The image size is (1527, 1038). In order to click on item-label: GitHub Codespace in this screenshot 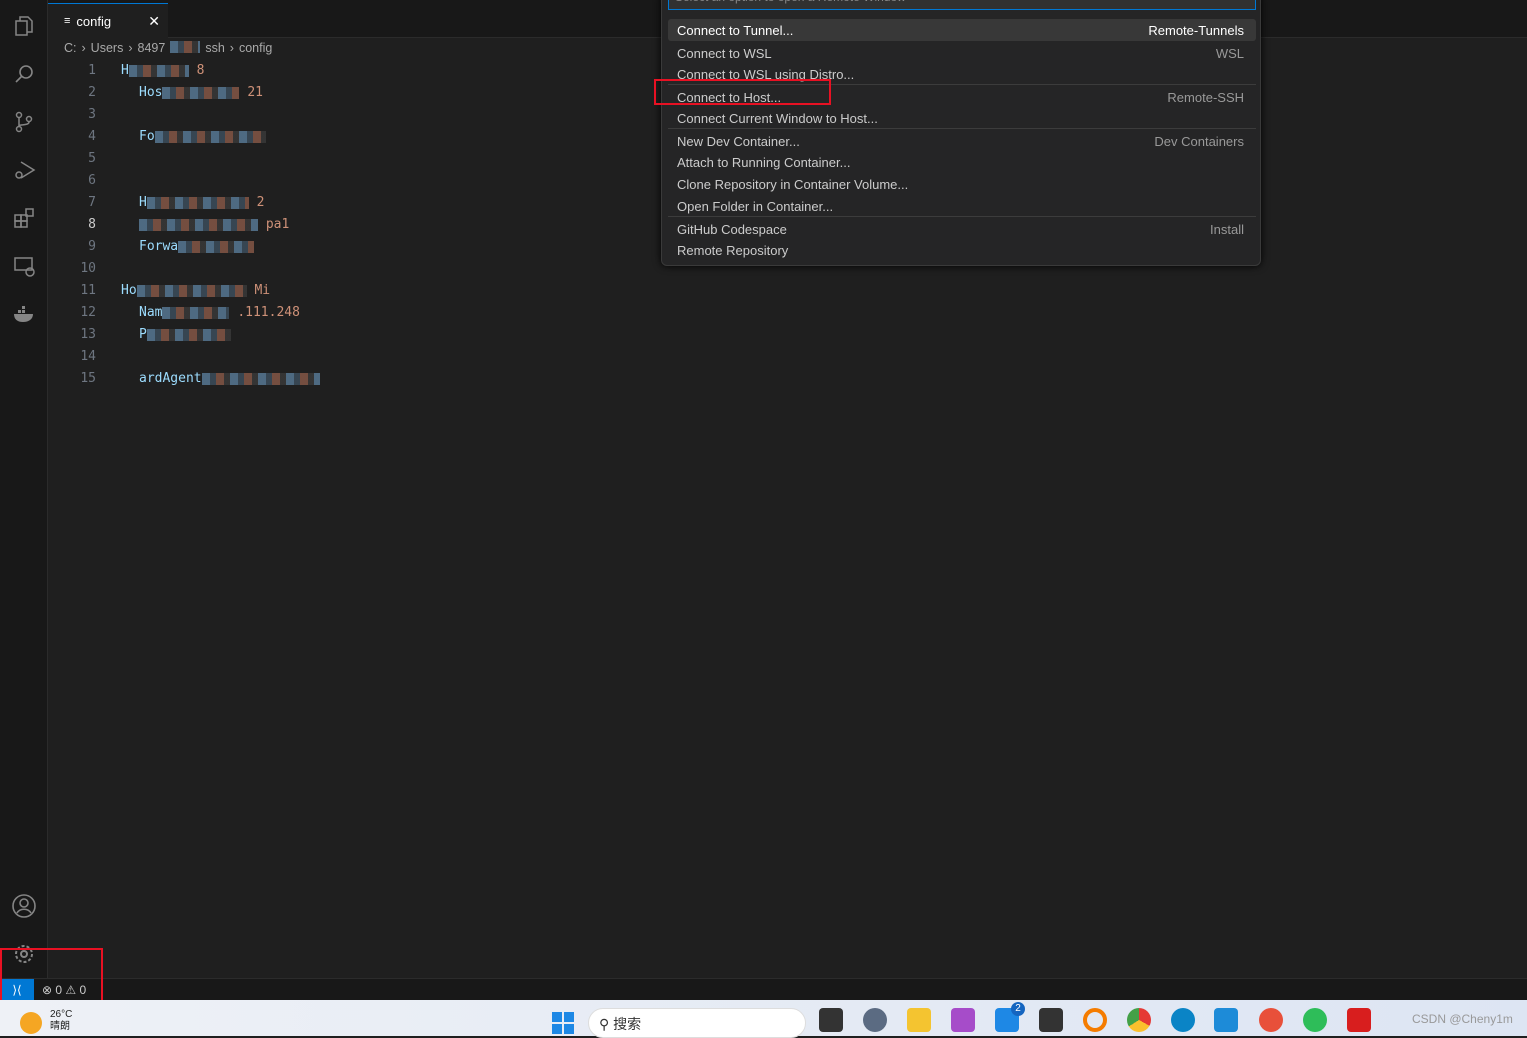, I will do `click(732, 229)`.